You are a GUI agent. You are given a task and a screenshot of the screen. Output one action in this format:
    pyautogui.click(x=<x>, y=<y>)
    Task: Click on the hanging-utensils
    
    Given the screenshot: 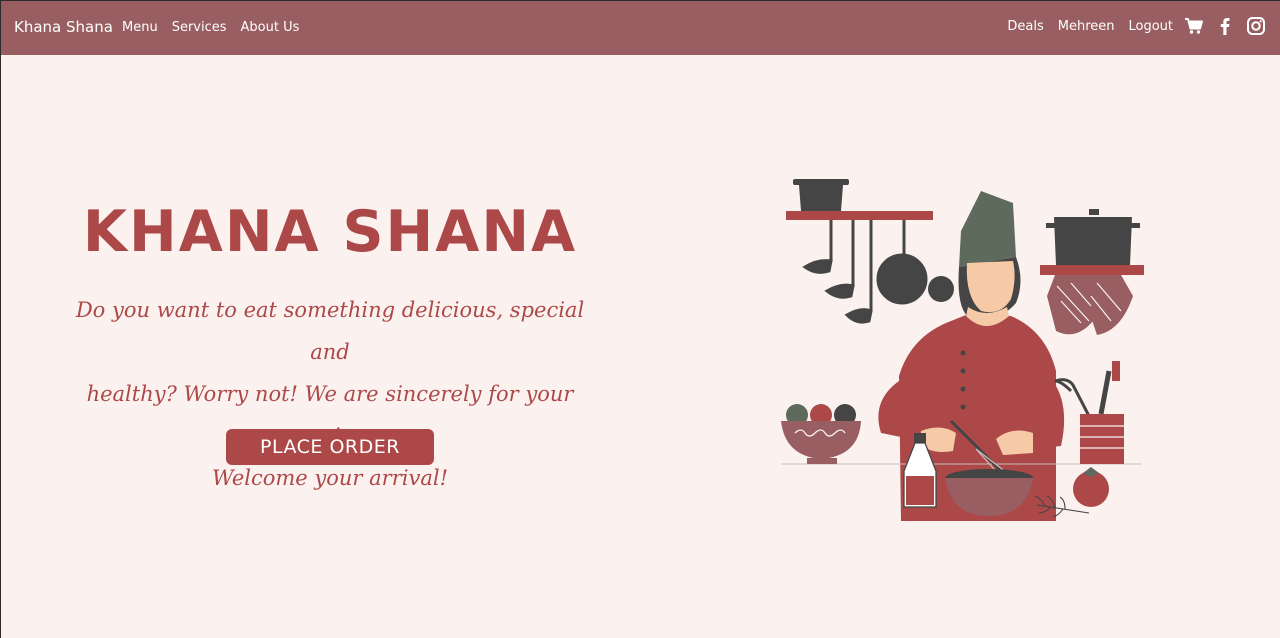 What is the action you would take?
    pyautogui.click(x=865, y=272)
    